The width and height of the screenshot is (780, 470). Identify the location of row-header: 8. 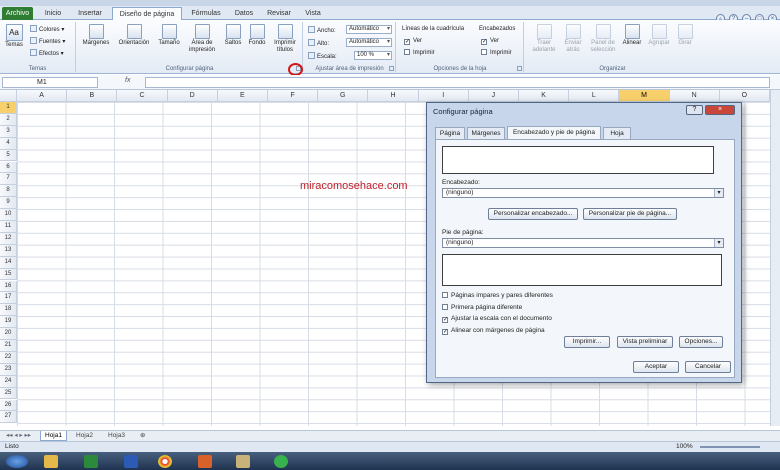
(8, 191).